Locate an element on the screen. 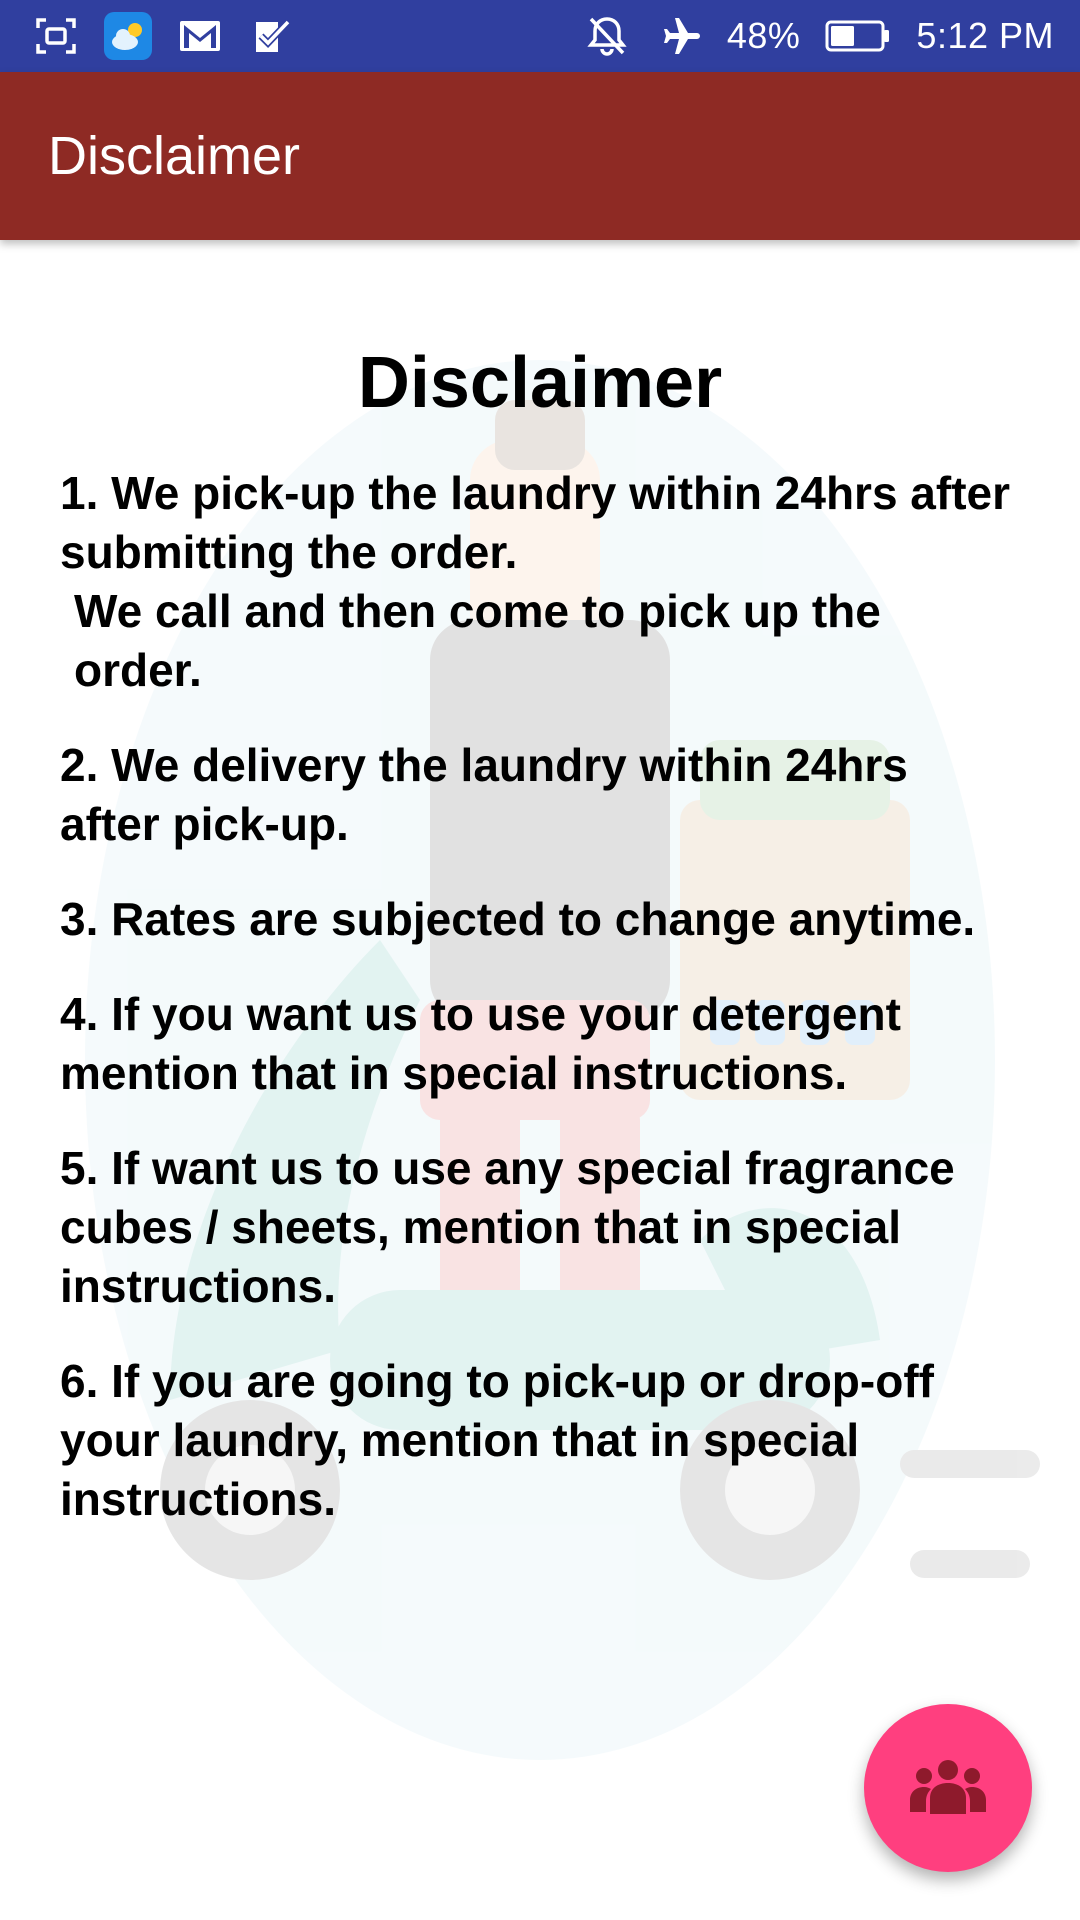 This screenshot has height=1920, width=1080. app-bar-title: Disclaimer is located at coordinates (174, 156).